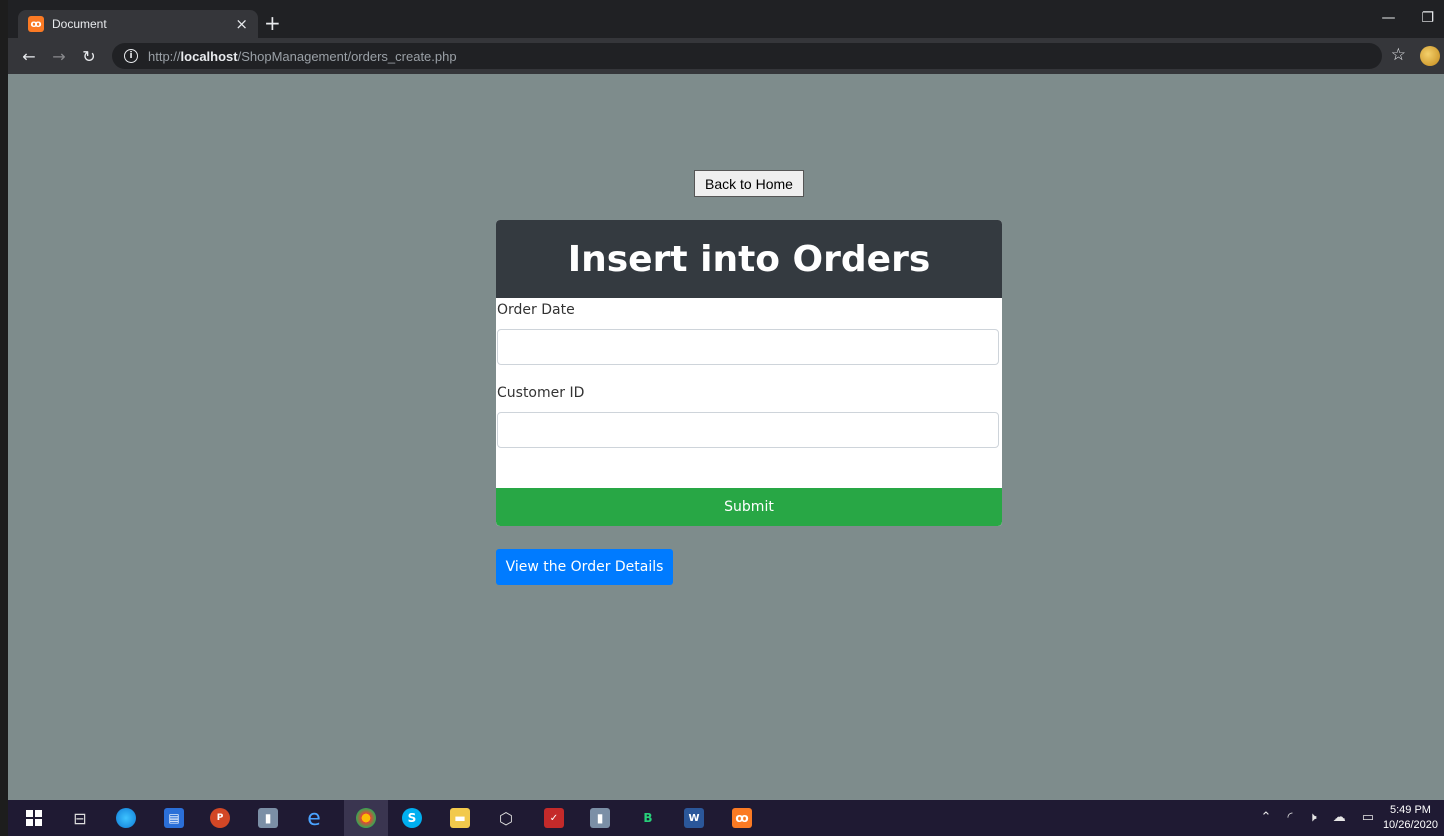  What do you see at coordinates (1398, 55) in the screenshot?
I see `bookmark-star-icon: ☆` at bounding box center [1398, 55].